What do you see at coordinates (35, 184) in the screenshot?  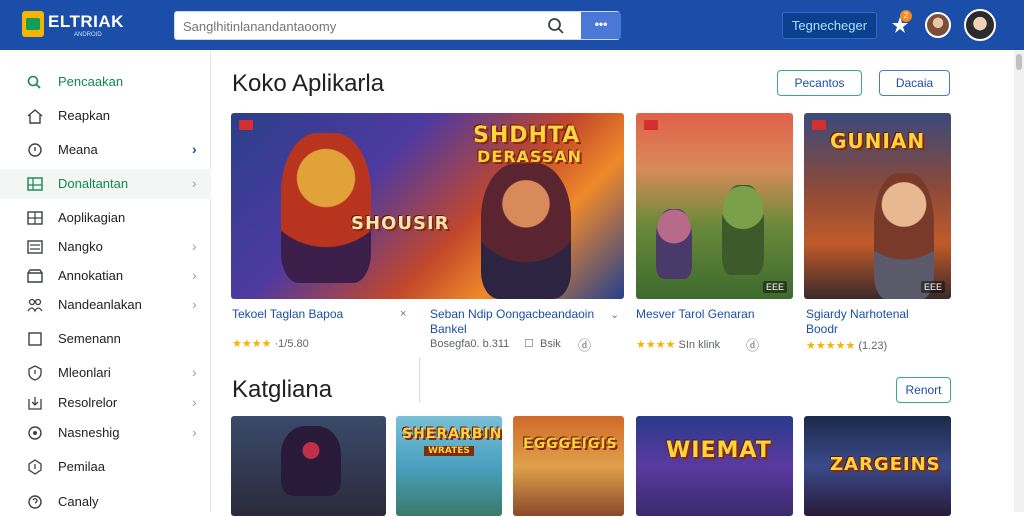 I see `grid-icon` at bounding box center [35, 184].